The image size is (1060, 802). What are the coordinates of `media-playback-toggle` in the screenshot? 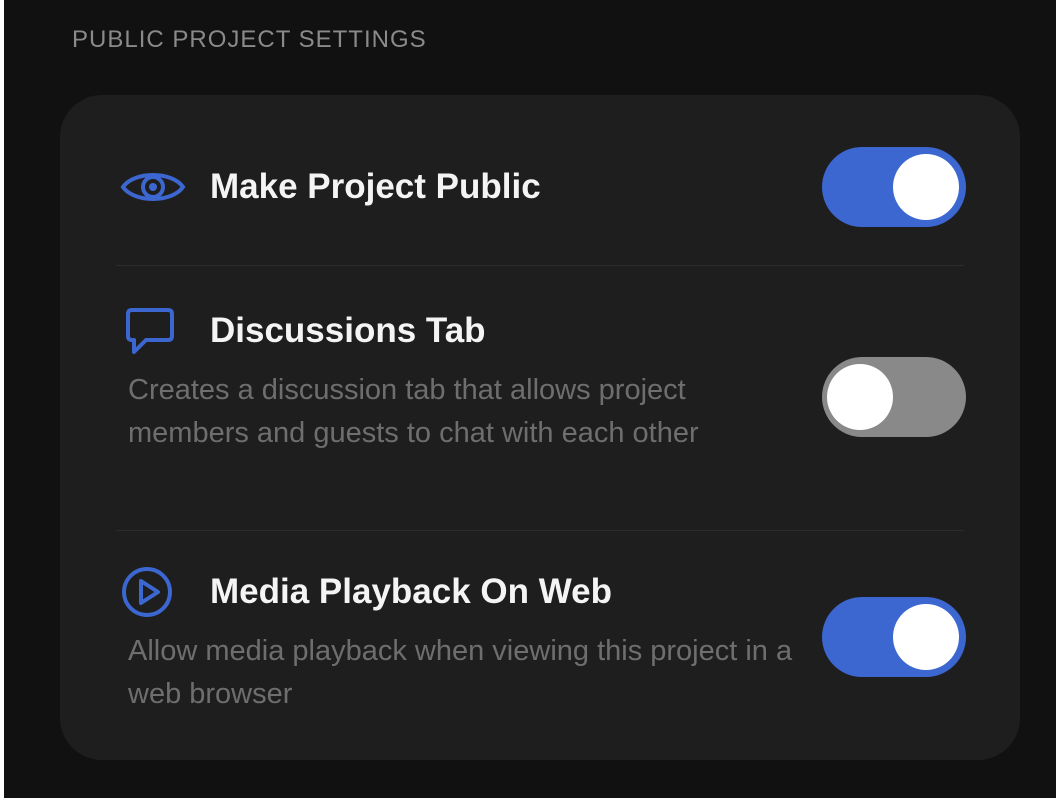 It's located at (894, 637).